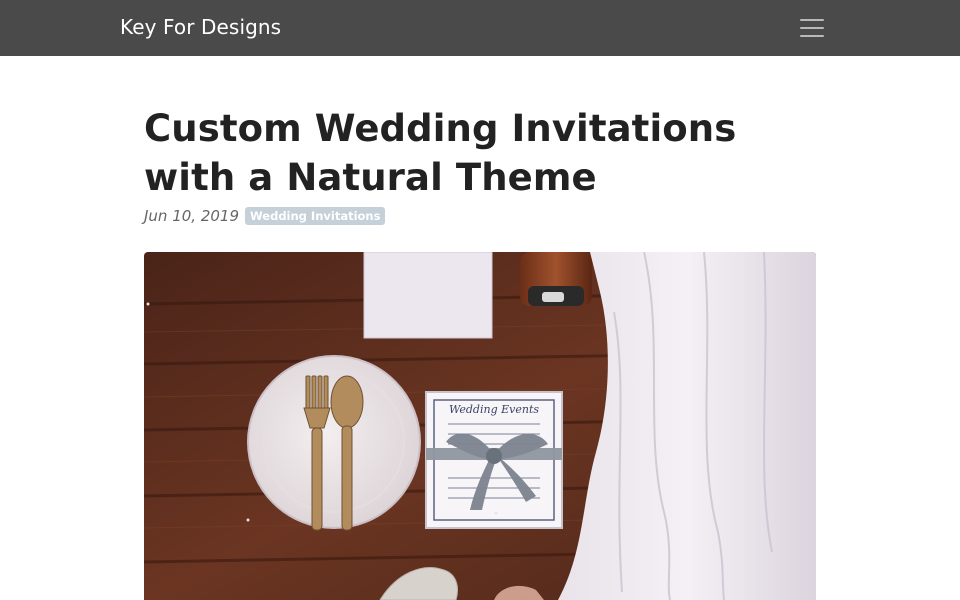 The width and height of the screenshot is (960, 600). I want to click on hamburger-menu-icon, so click(812, 20).